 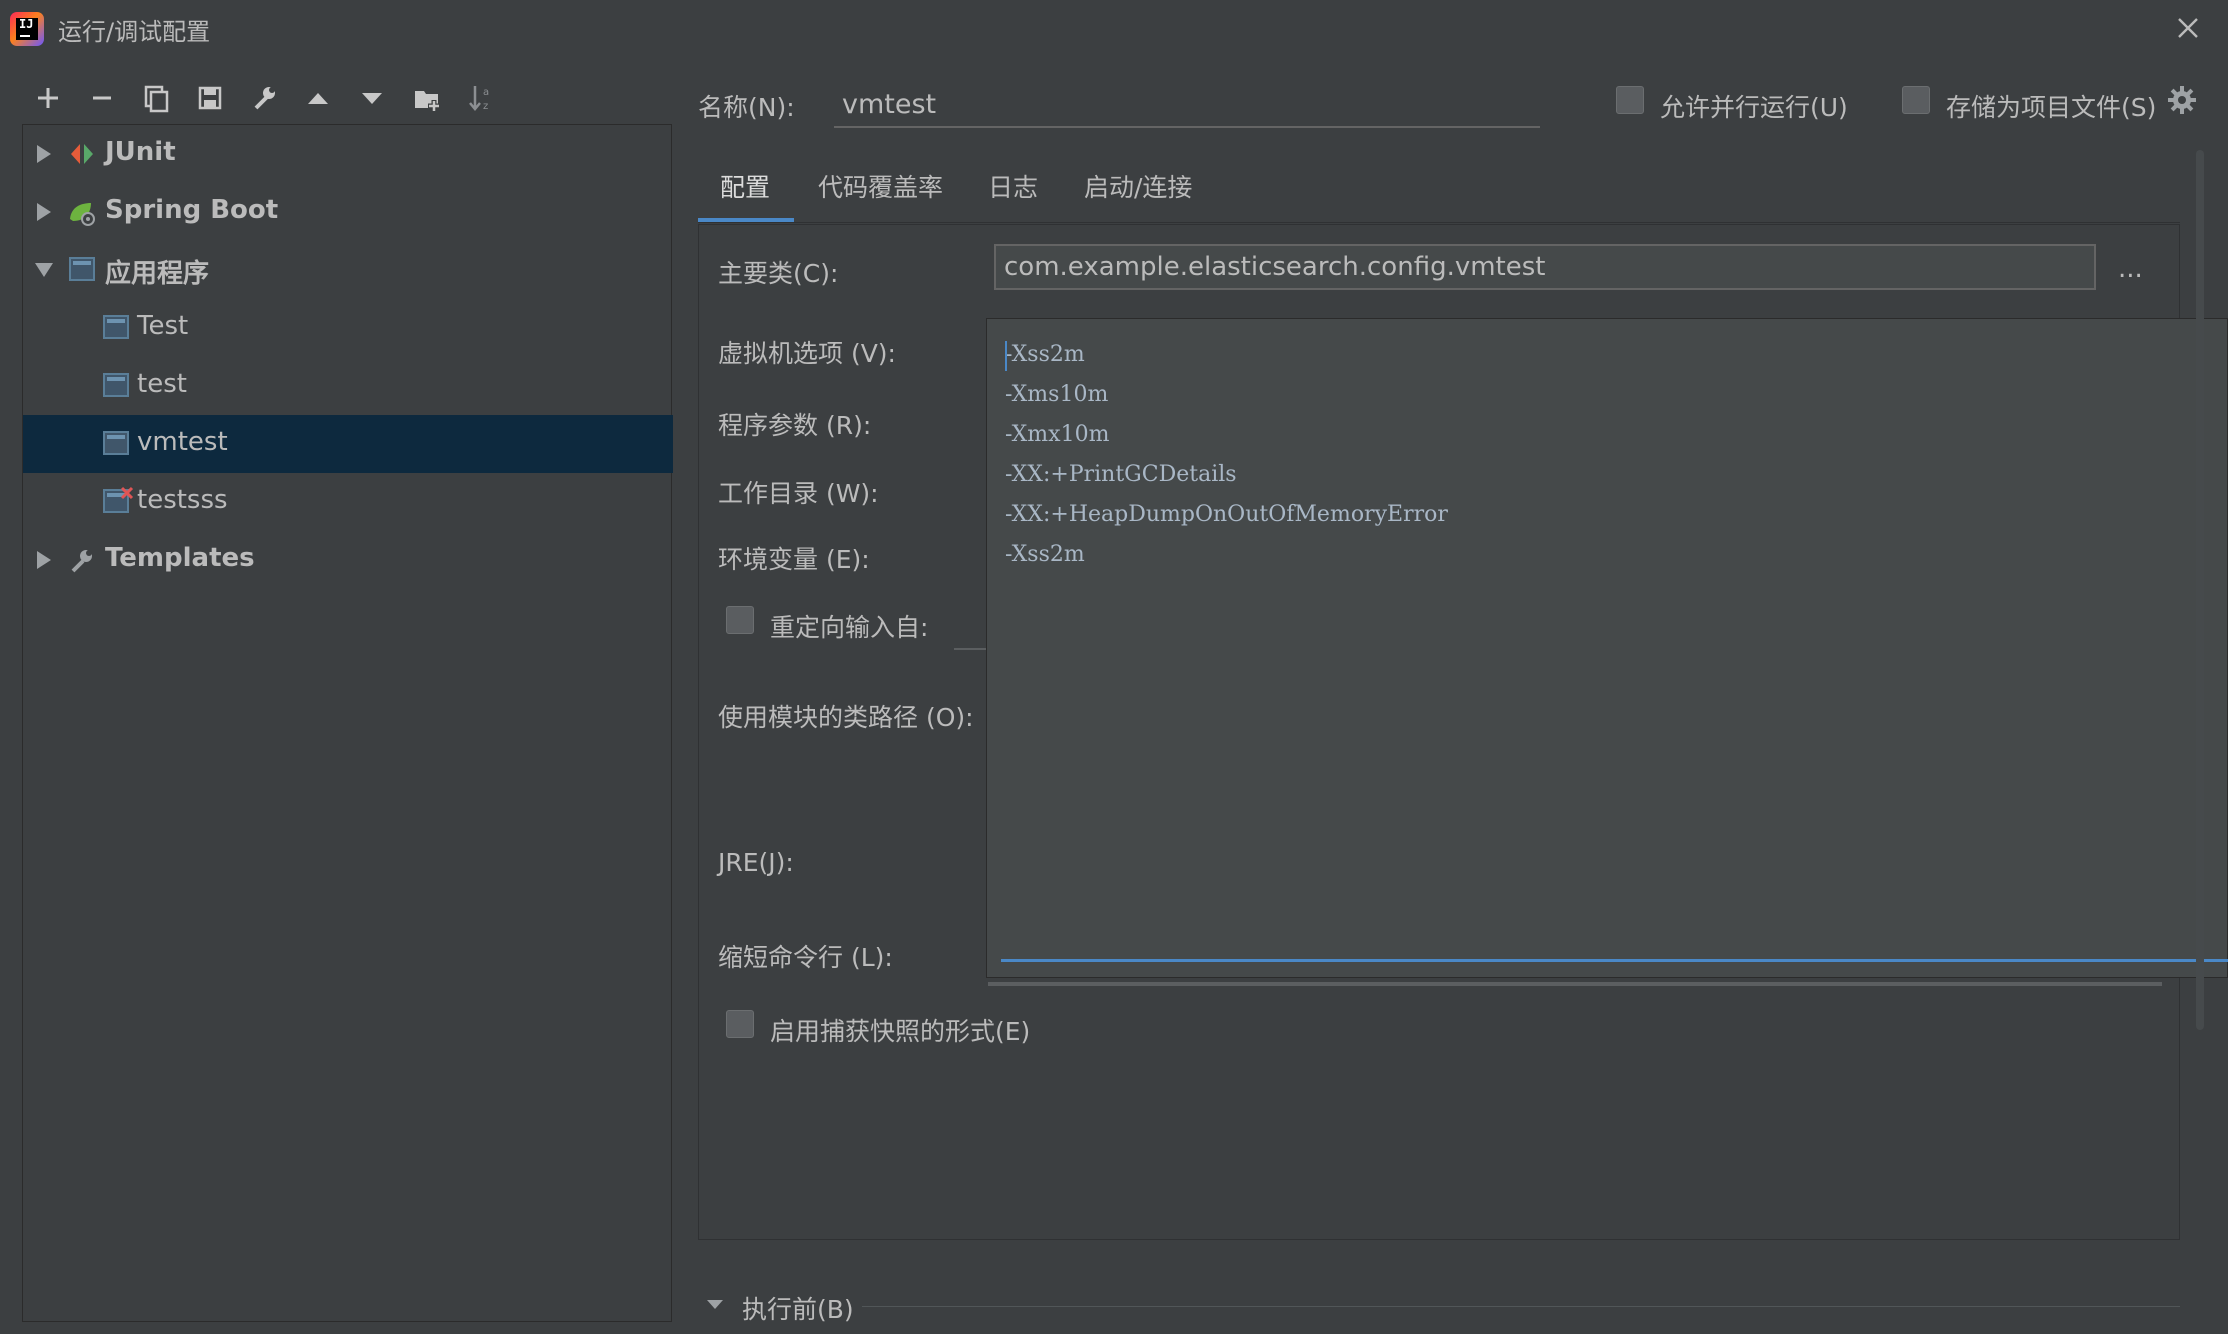 What do you see at coordinates (798, 493) in the screenshot?
I see `working-dir-label: 工作目录 (W):` at bounding box center [798, 493].